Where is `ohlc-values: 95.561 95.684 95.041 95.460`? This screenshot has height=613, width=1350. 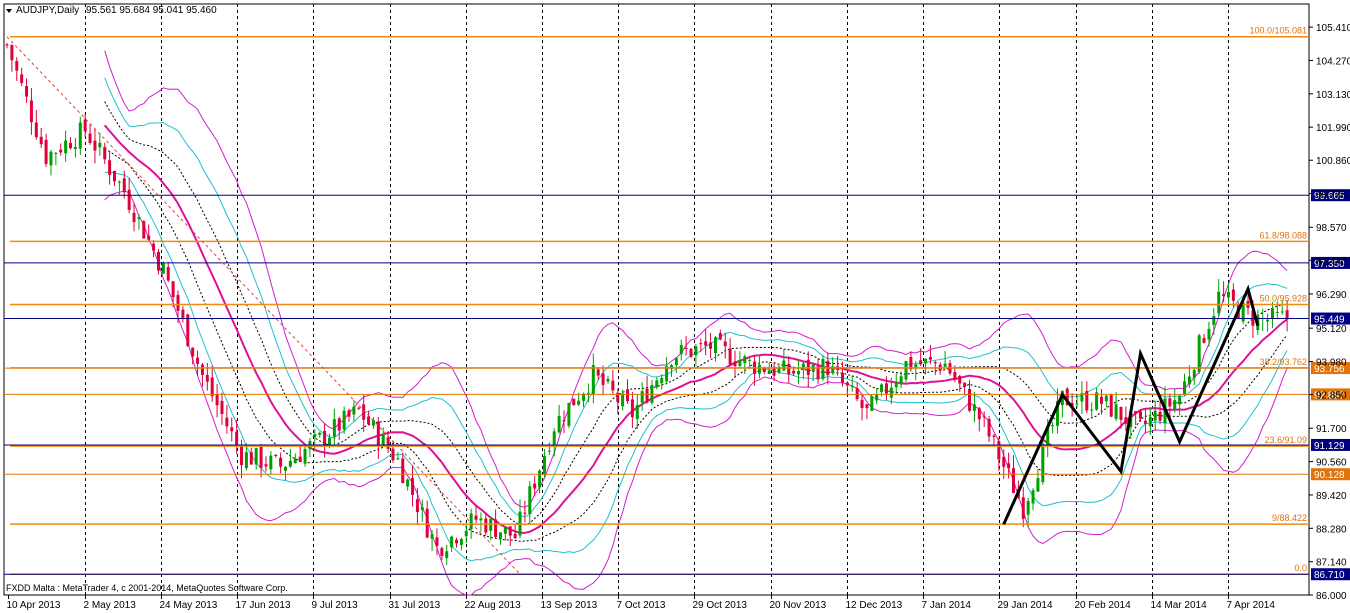 ohlc-values: 95.561 95.684 95.041 95.460 is located at coordinates (151, 10).